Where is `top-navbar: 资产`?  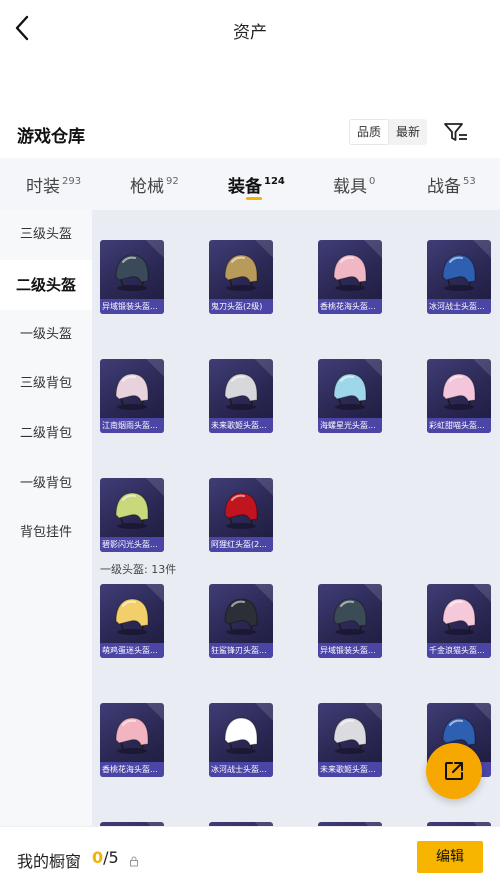 top-navbar: 资产 is located at coordinates (250, 29).